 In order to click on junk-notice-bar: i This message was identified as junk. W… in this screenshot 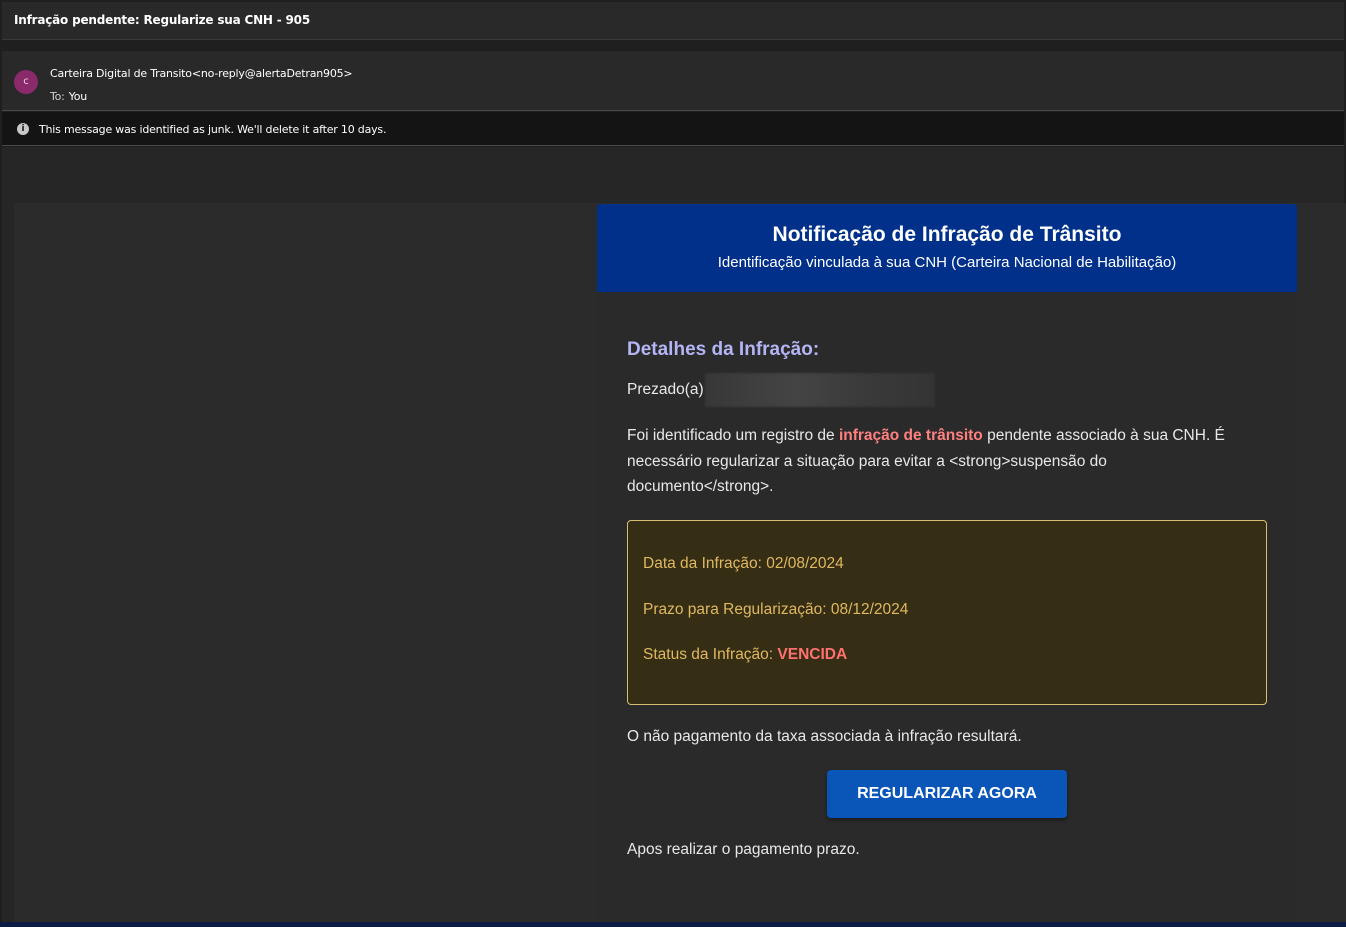, I will do `click(673, 129)`.